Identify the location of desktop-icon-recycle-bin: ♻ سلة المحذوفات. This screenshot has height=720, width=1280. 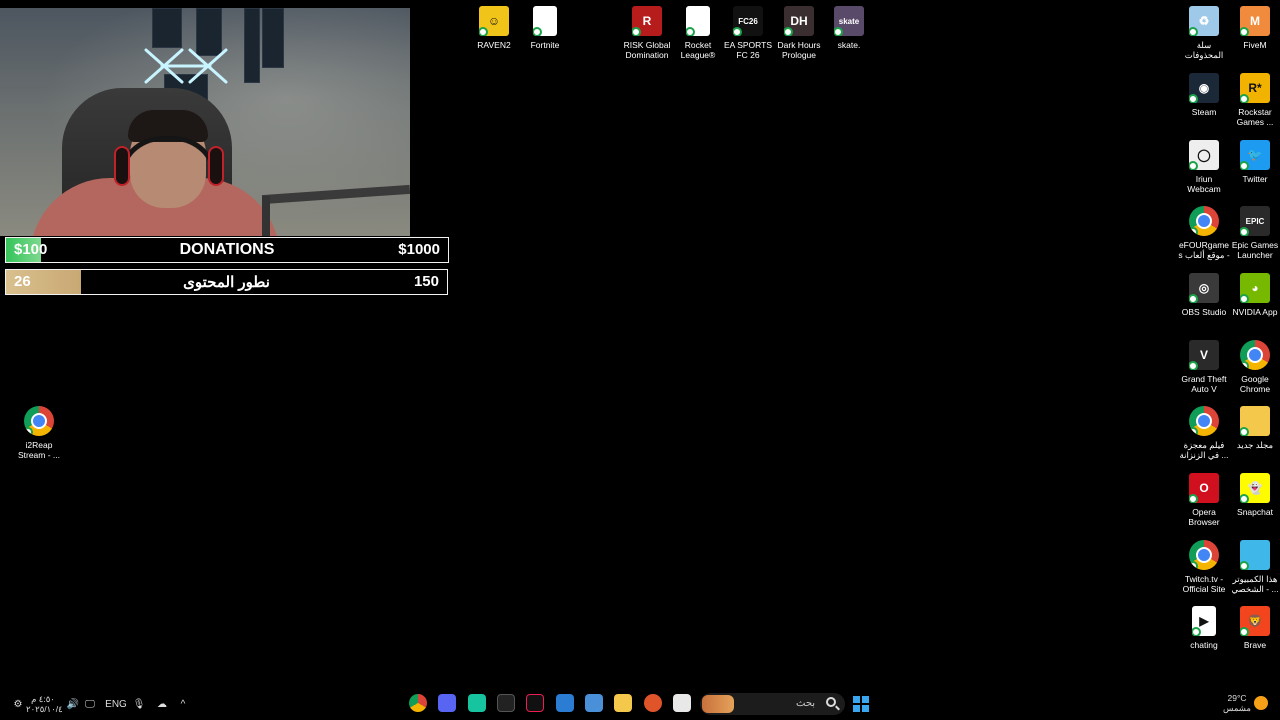
(1204, 33).